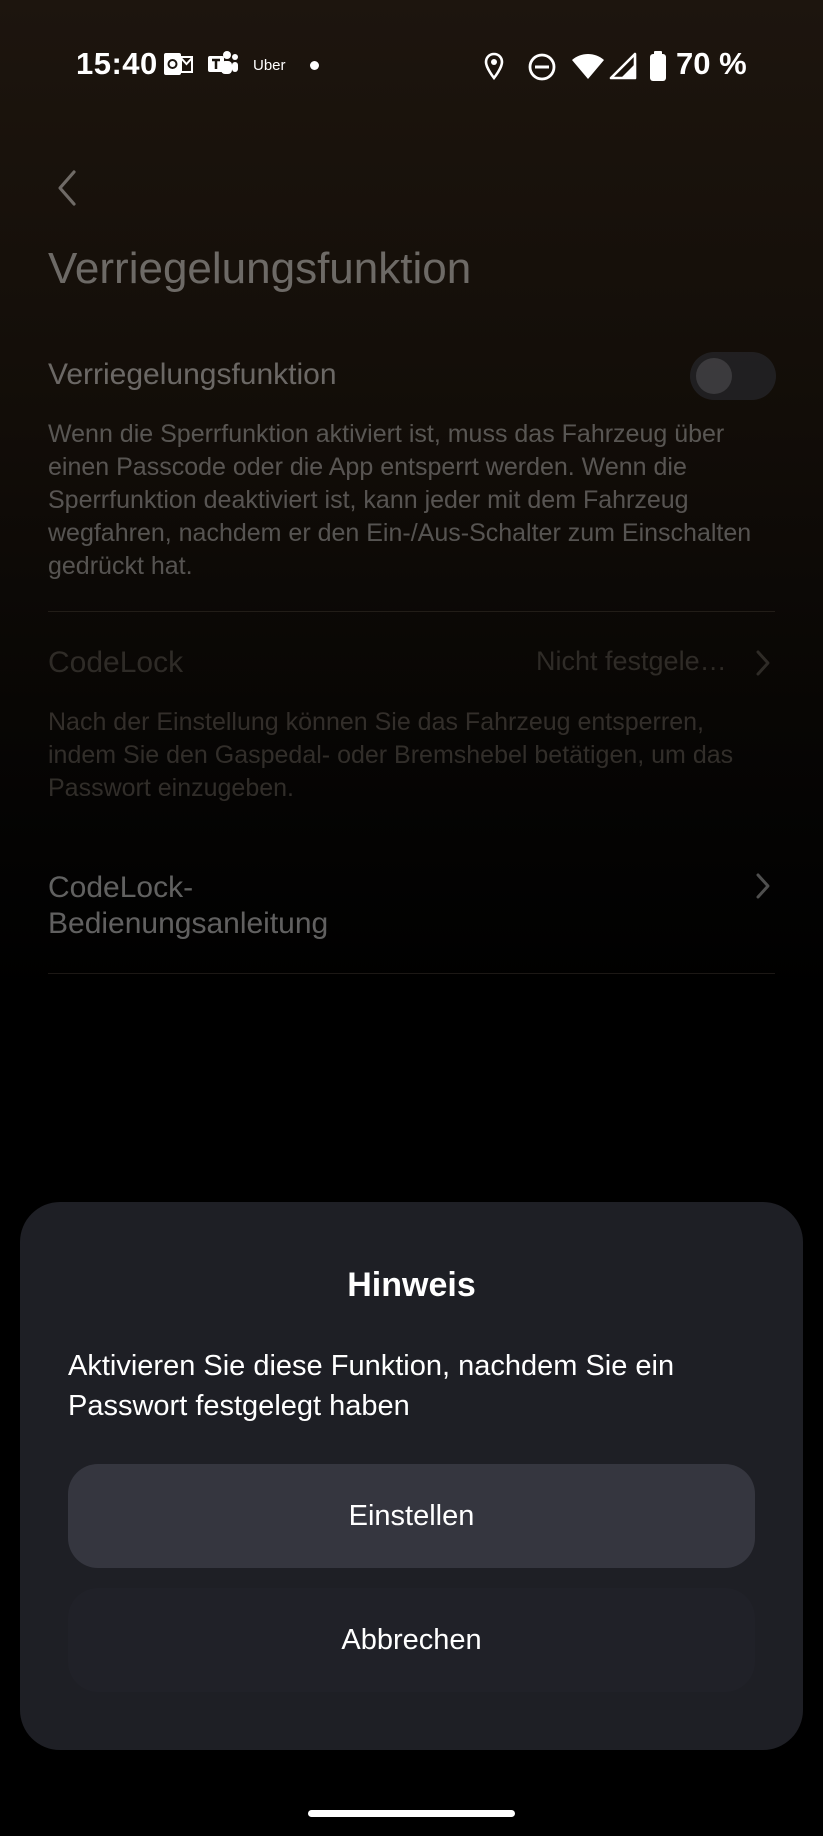 This screenshot has height=1836, width=823. What do you see at coordinates (115, 663) in the screenshot?
I see `codelock-label: CodeLock` at bounding box center [115, 663].